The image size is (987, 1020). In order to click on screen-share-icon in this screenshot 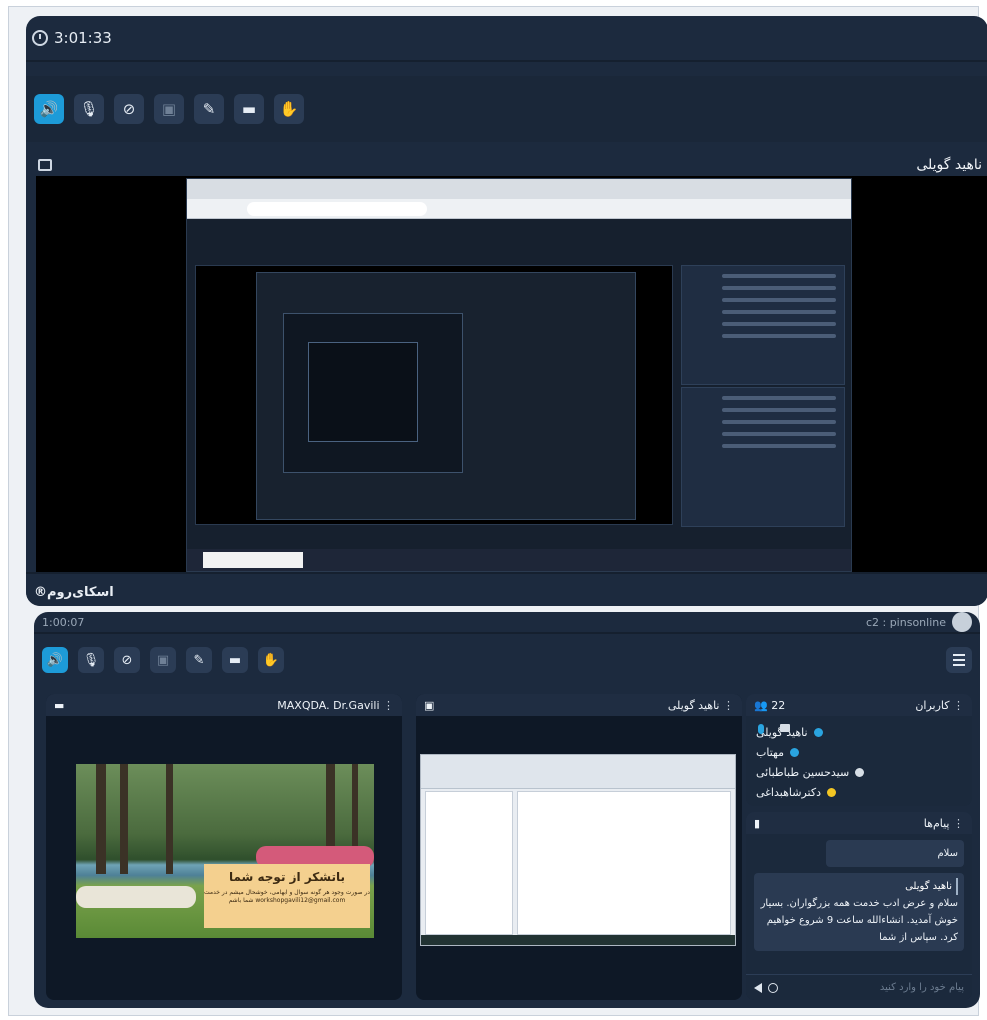, I will do `click(785, 728)`.